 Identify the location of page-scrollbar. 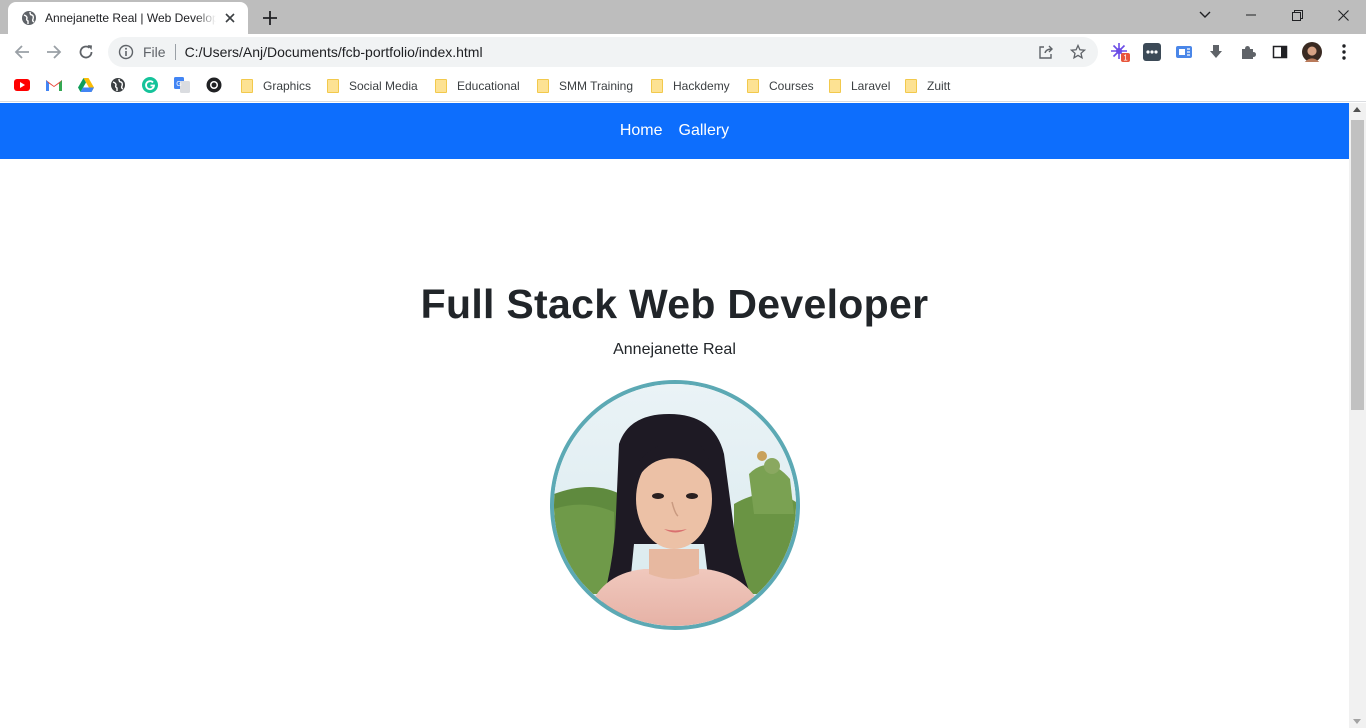
(1357, 415).